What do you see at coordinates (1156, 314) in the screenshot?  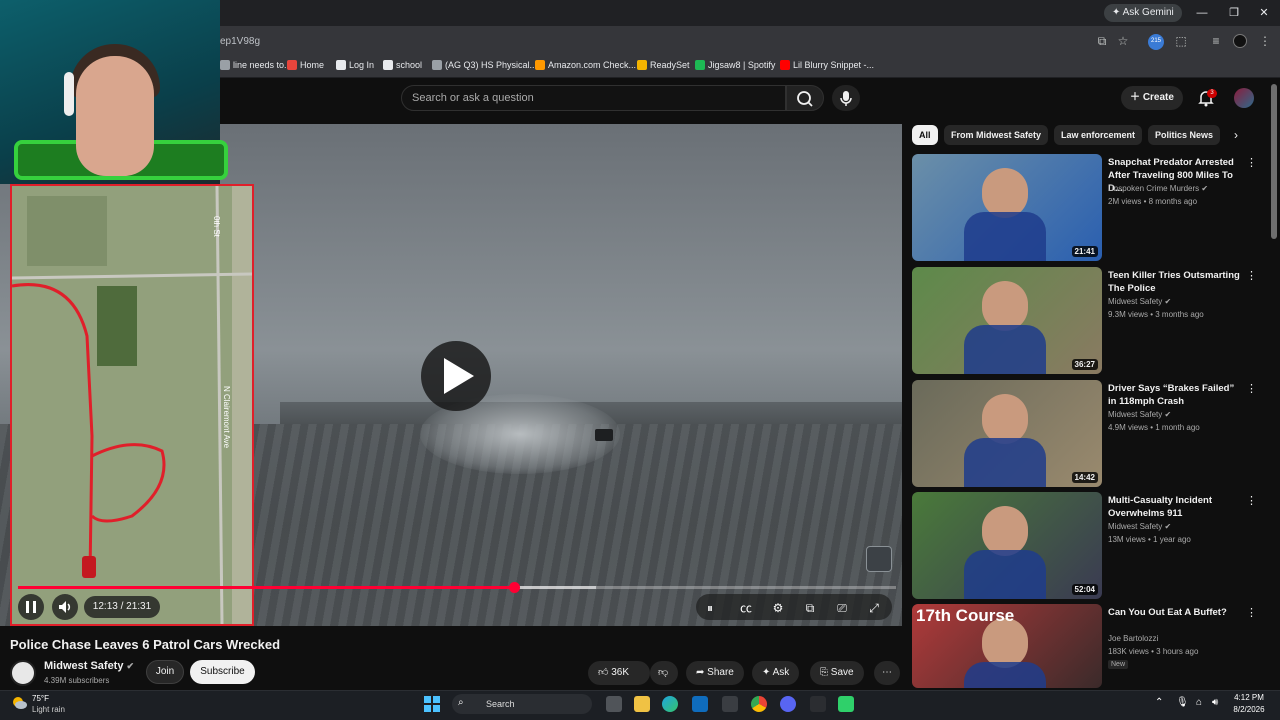 I see `video-card-meta: 9.3M views • 3 months ago` at bounding box center [1156, 314].